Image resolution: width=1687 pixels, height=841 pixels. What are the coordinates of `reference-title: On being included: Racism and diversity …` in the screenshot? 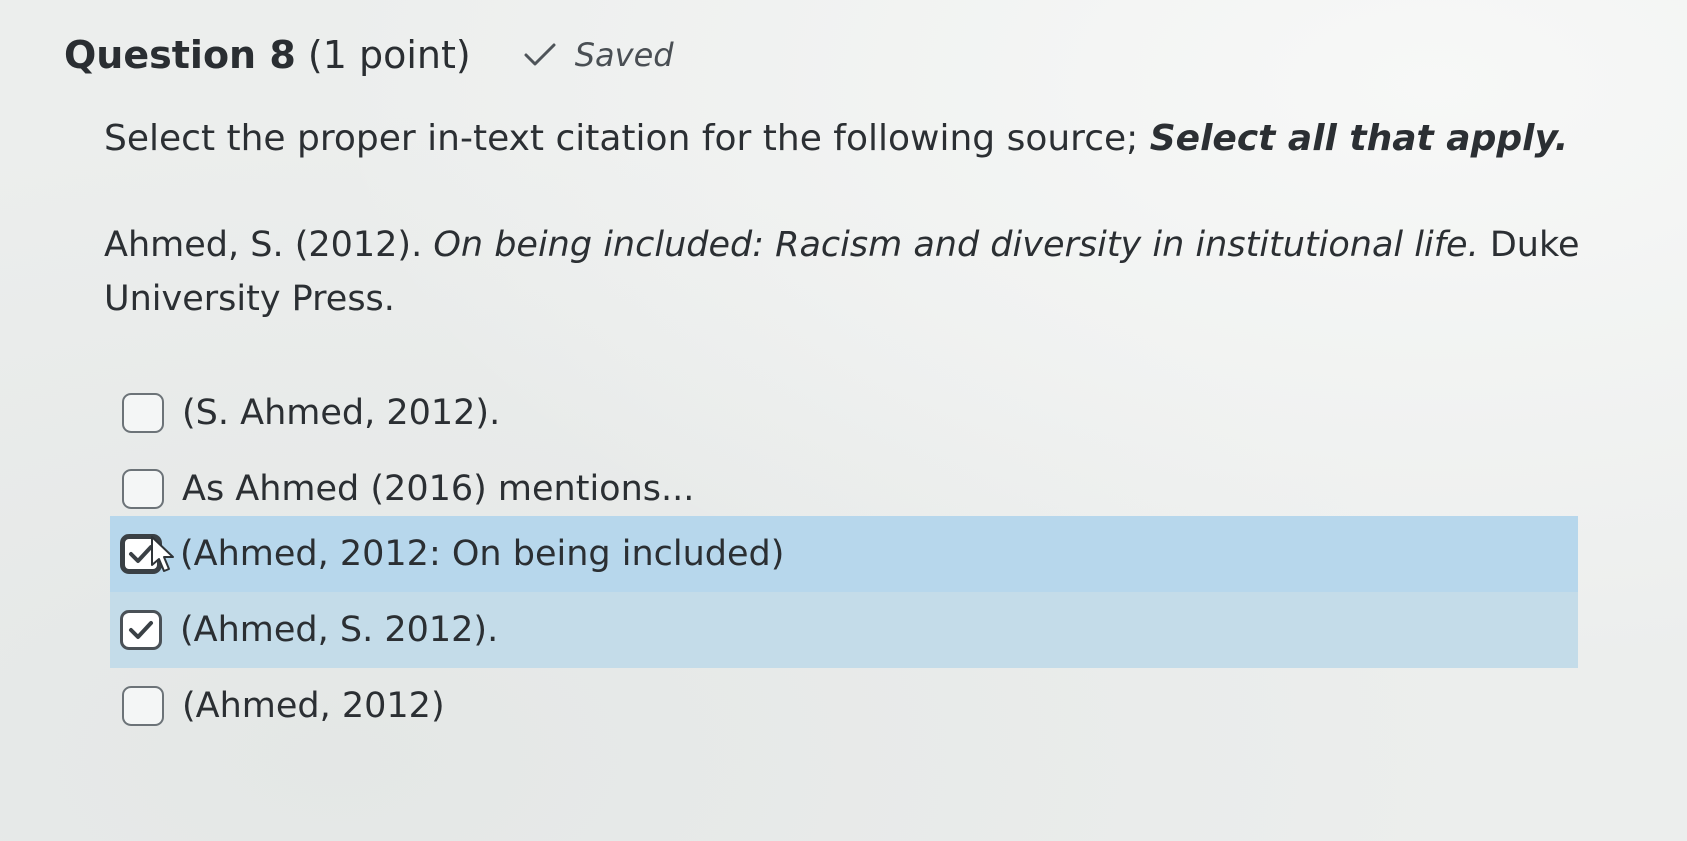 It's located at (956, 245).